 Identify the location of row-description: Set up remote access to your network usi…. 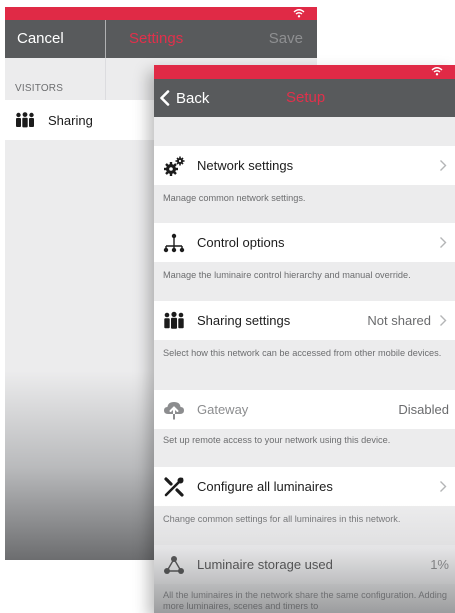
(277, 440).